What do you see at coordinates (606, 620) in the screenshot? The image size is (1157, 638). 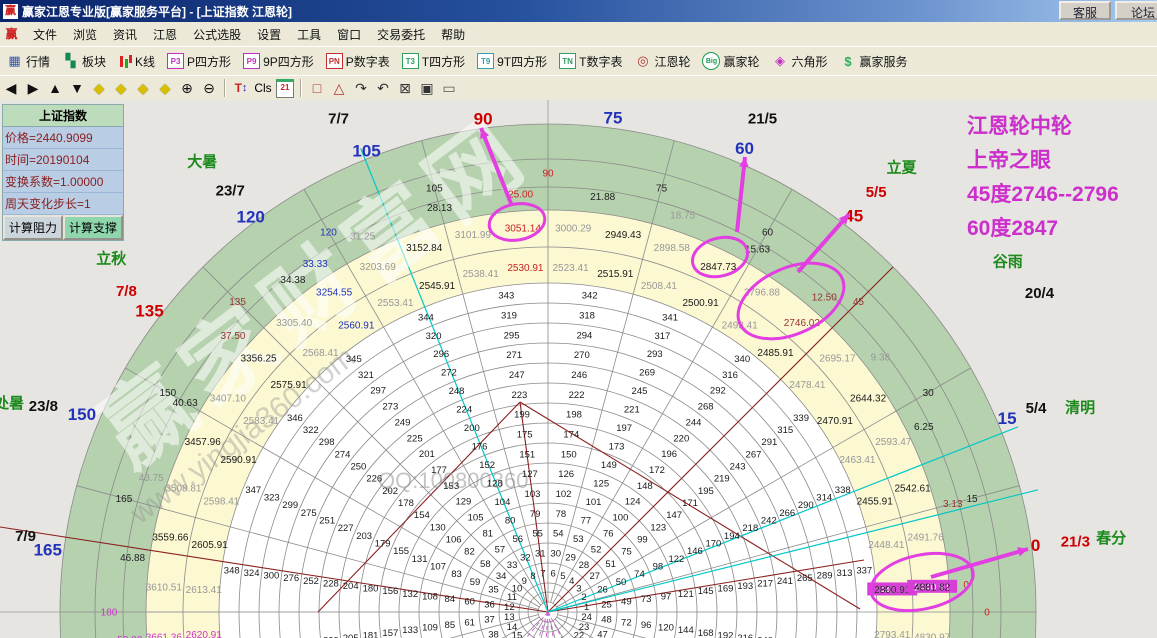 I see `wheel-number: 48` at bounding box center [606, 620].